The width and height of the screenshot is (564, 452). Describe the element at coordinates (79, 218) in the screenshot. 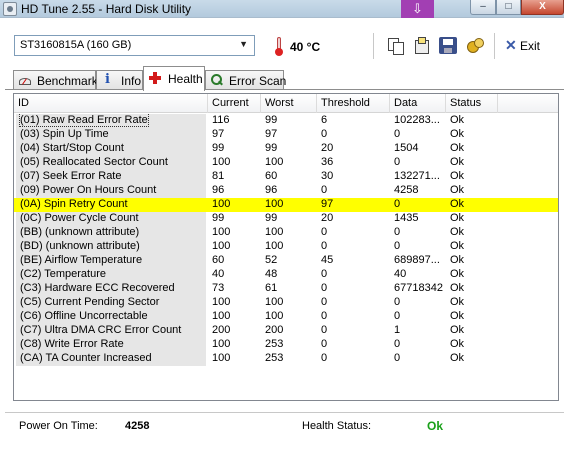

I see `cell-id-text: (0C) Power Cycle Count` at that location.